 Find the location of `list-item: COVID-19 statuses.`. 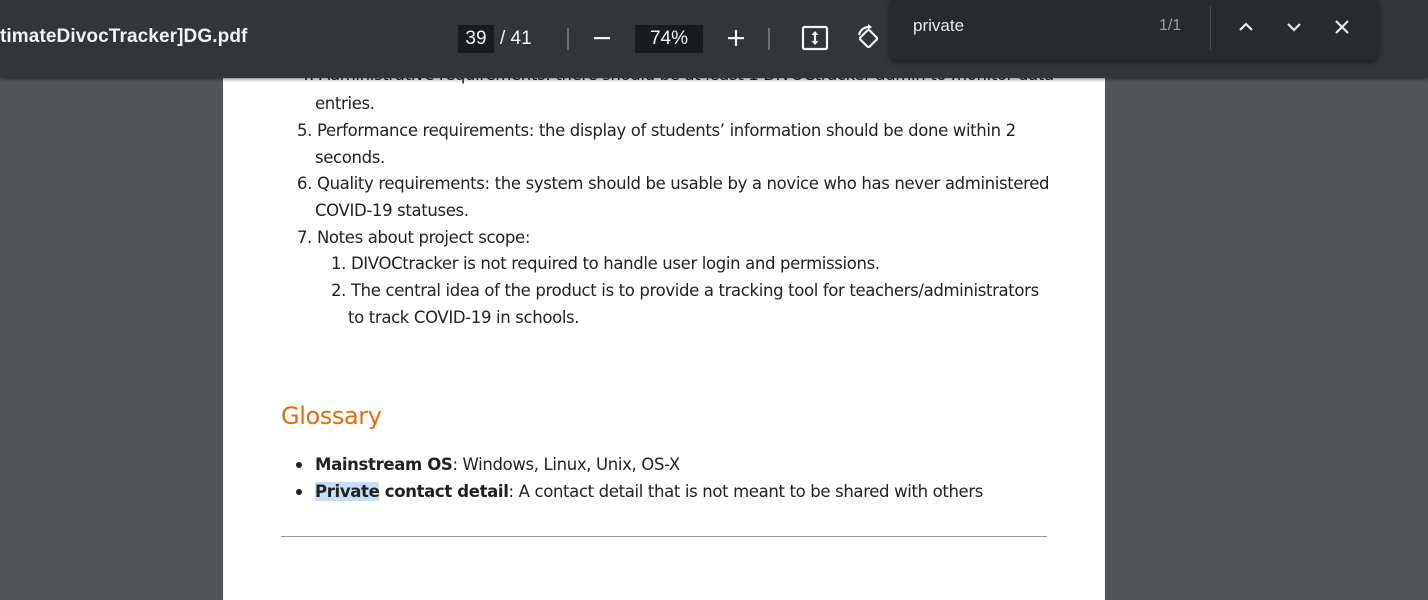

list-item: COVID-19 statuses. is located at coordinates (392, 210).